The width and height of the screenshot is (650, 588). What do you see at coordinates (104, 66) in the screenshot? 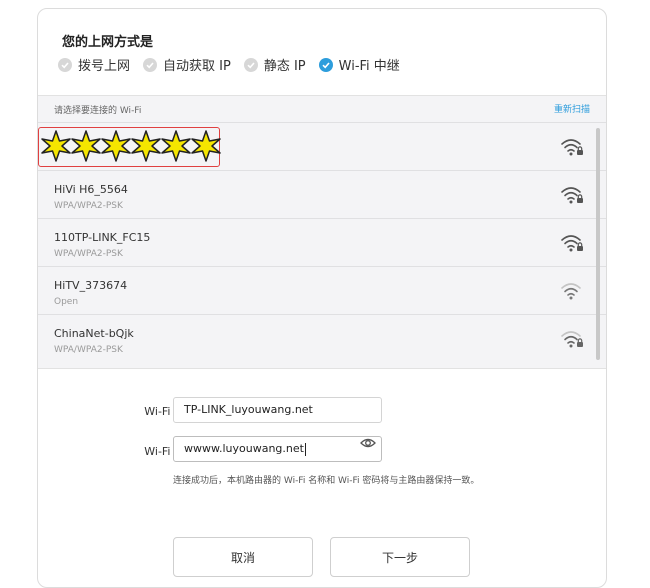
I see `mode-option-label: 拨号上网` at bounding box center [104, 66].